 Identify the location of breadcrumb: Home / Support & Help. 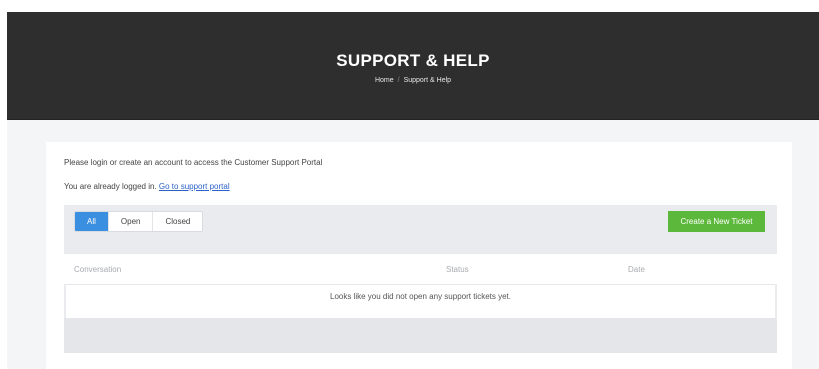
(413, 80).